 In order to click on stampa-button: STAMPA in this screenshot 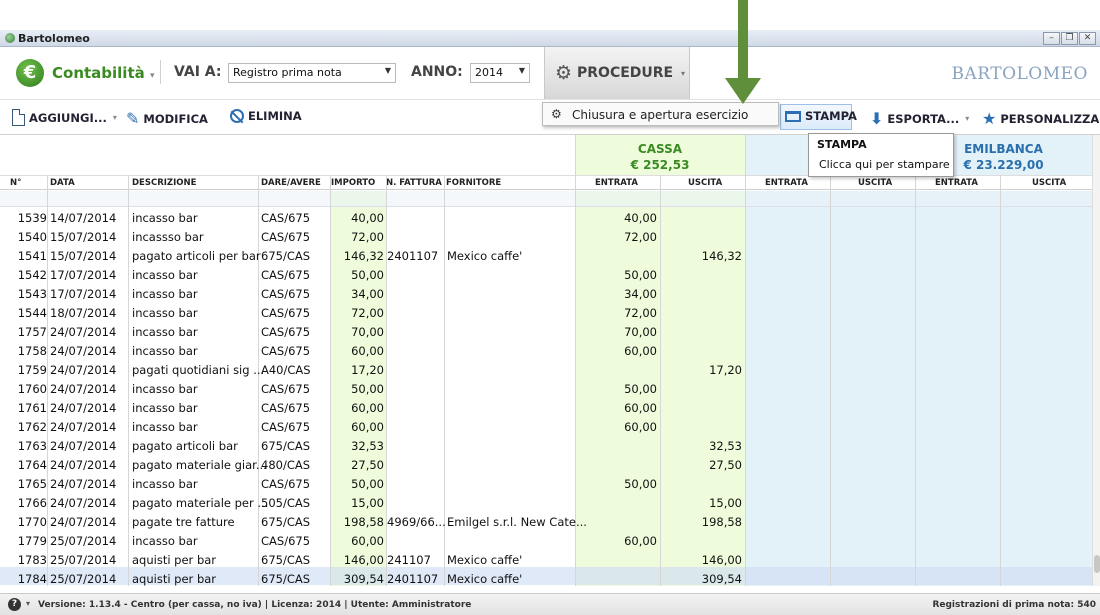, I will do `click(821, 116)`.